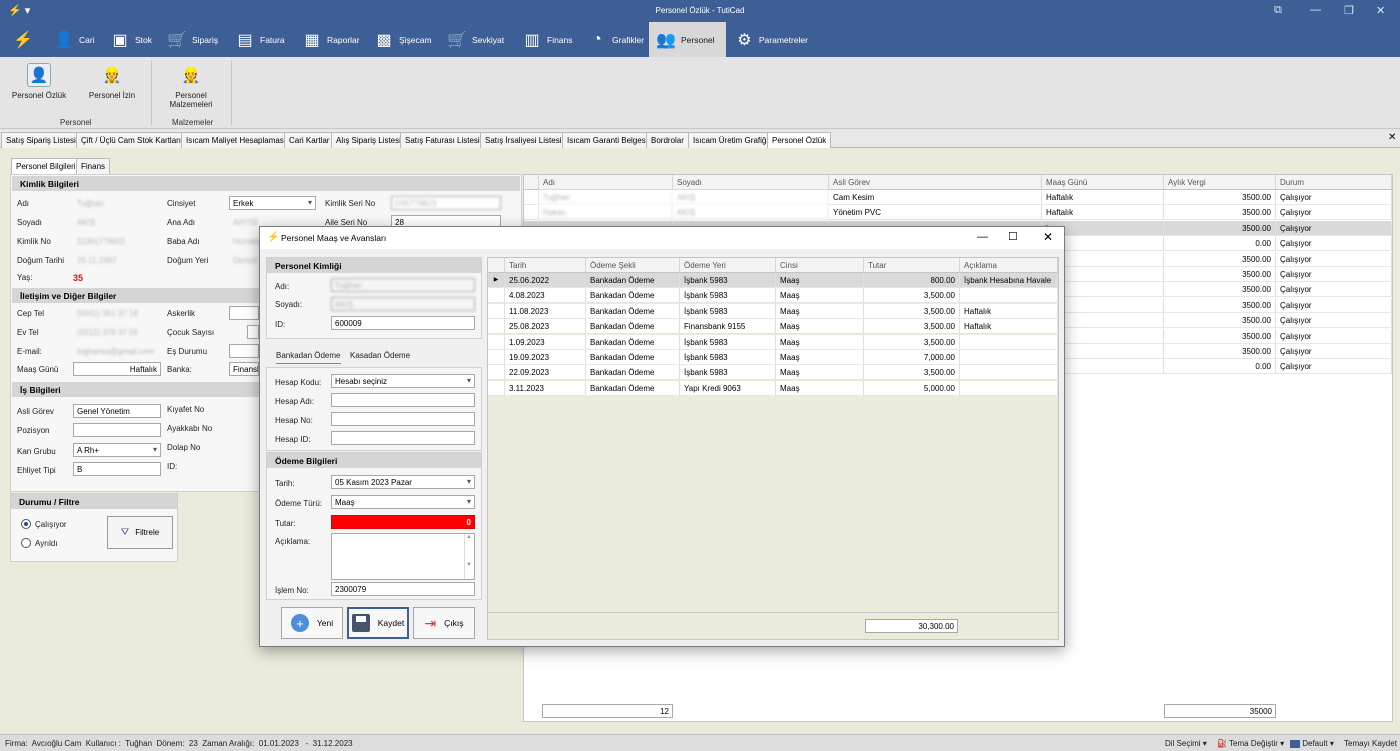  What do you see at coordinates (446, 203) in the screenshot?
I see `kimlik-seri-input: D35779823` at bounding box center [446, 203].